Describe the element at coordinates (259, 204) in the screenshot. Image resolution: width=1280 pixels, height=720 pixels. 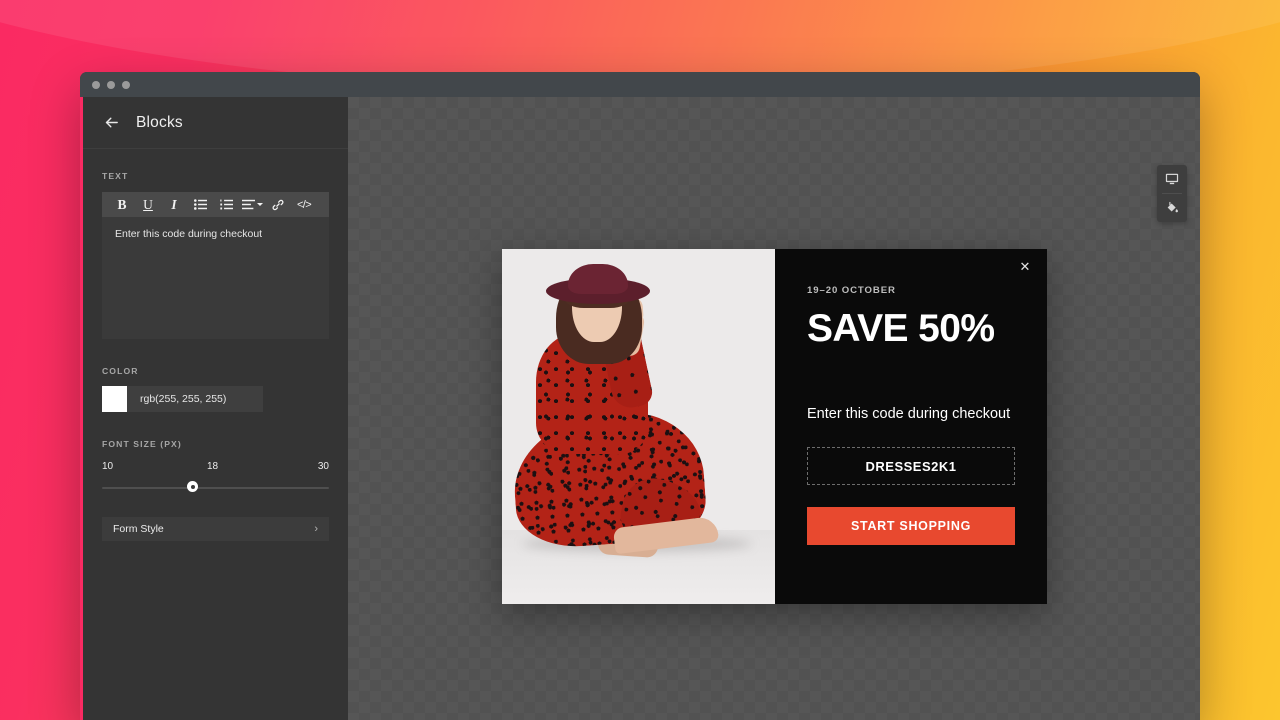
I see `chevron-down-icon` at that location.